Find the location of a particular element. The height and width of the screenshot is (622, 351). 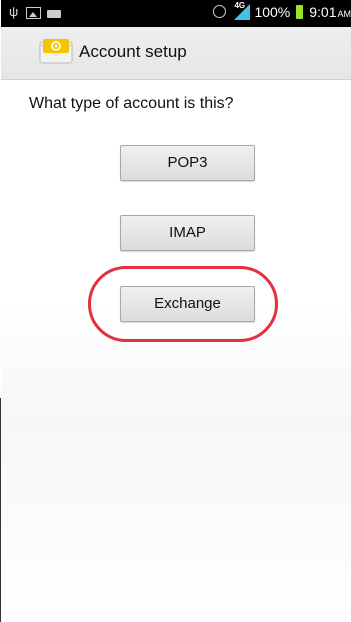

signal-icon: 4G is located at coordinates (242, 10).